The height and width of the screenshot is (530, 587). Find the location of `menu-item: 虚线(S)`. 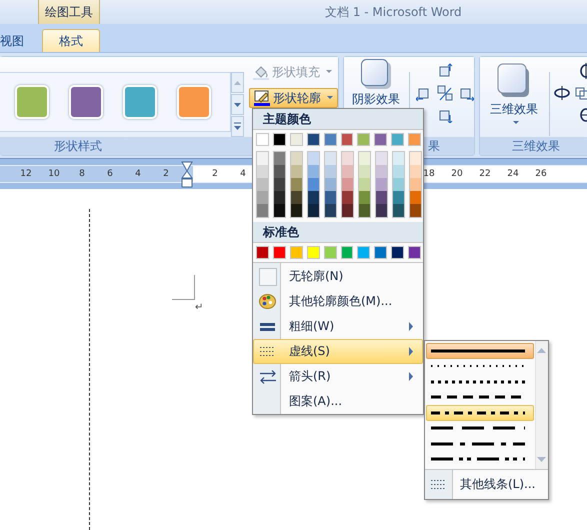

menu-item: 虚线(S) is located at coordinates (338, 351).